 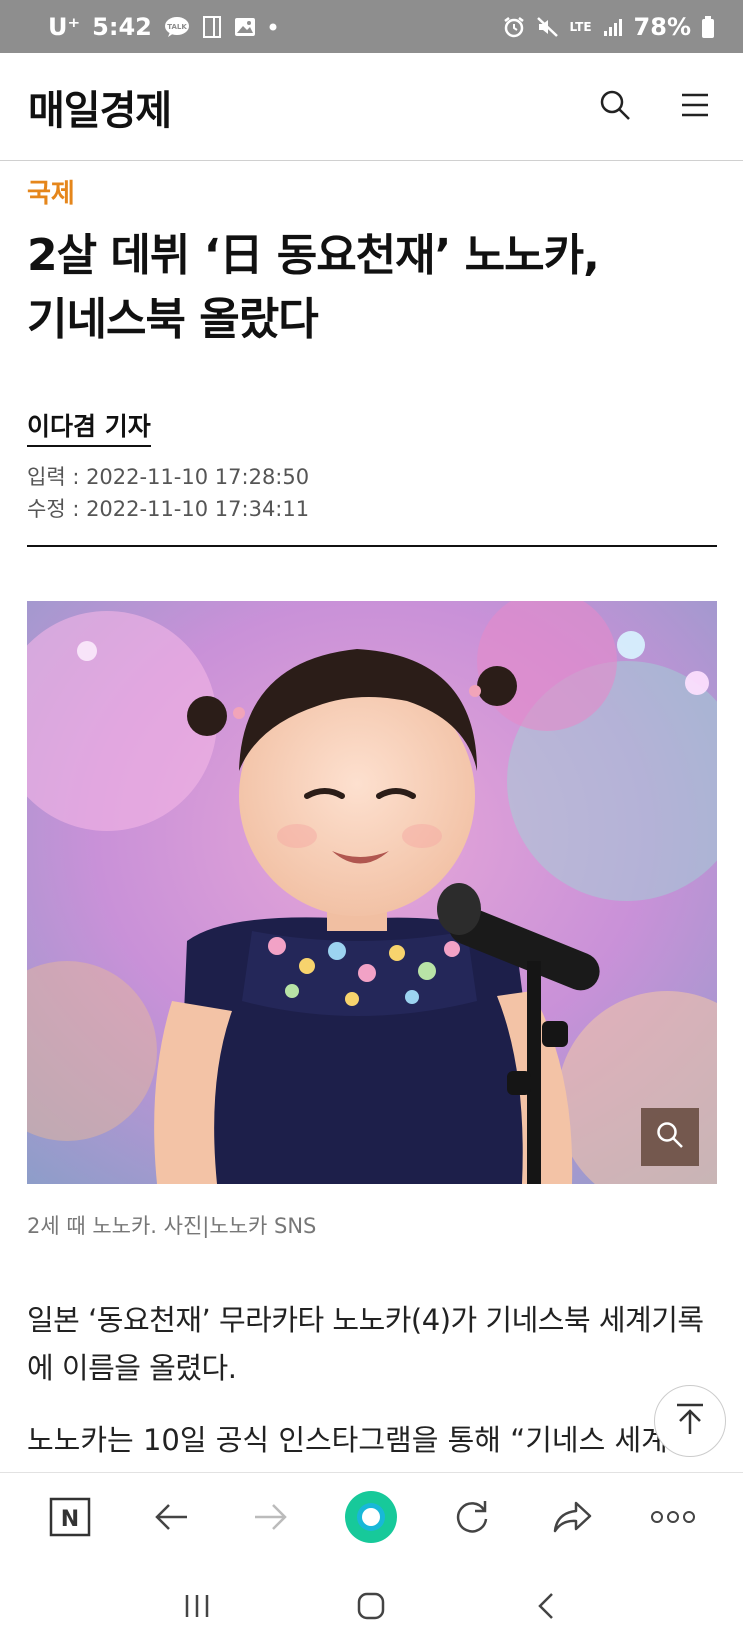 I want to click on naver-button: N, so click(x=70, y=1519).